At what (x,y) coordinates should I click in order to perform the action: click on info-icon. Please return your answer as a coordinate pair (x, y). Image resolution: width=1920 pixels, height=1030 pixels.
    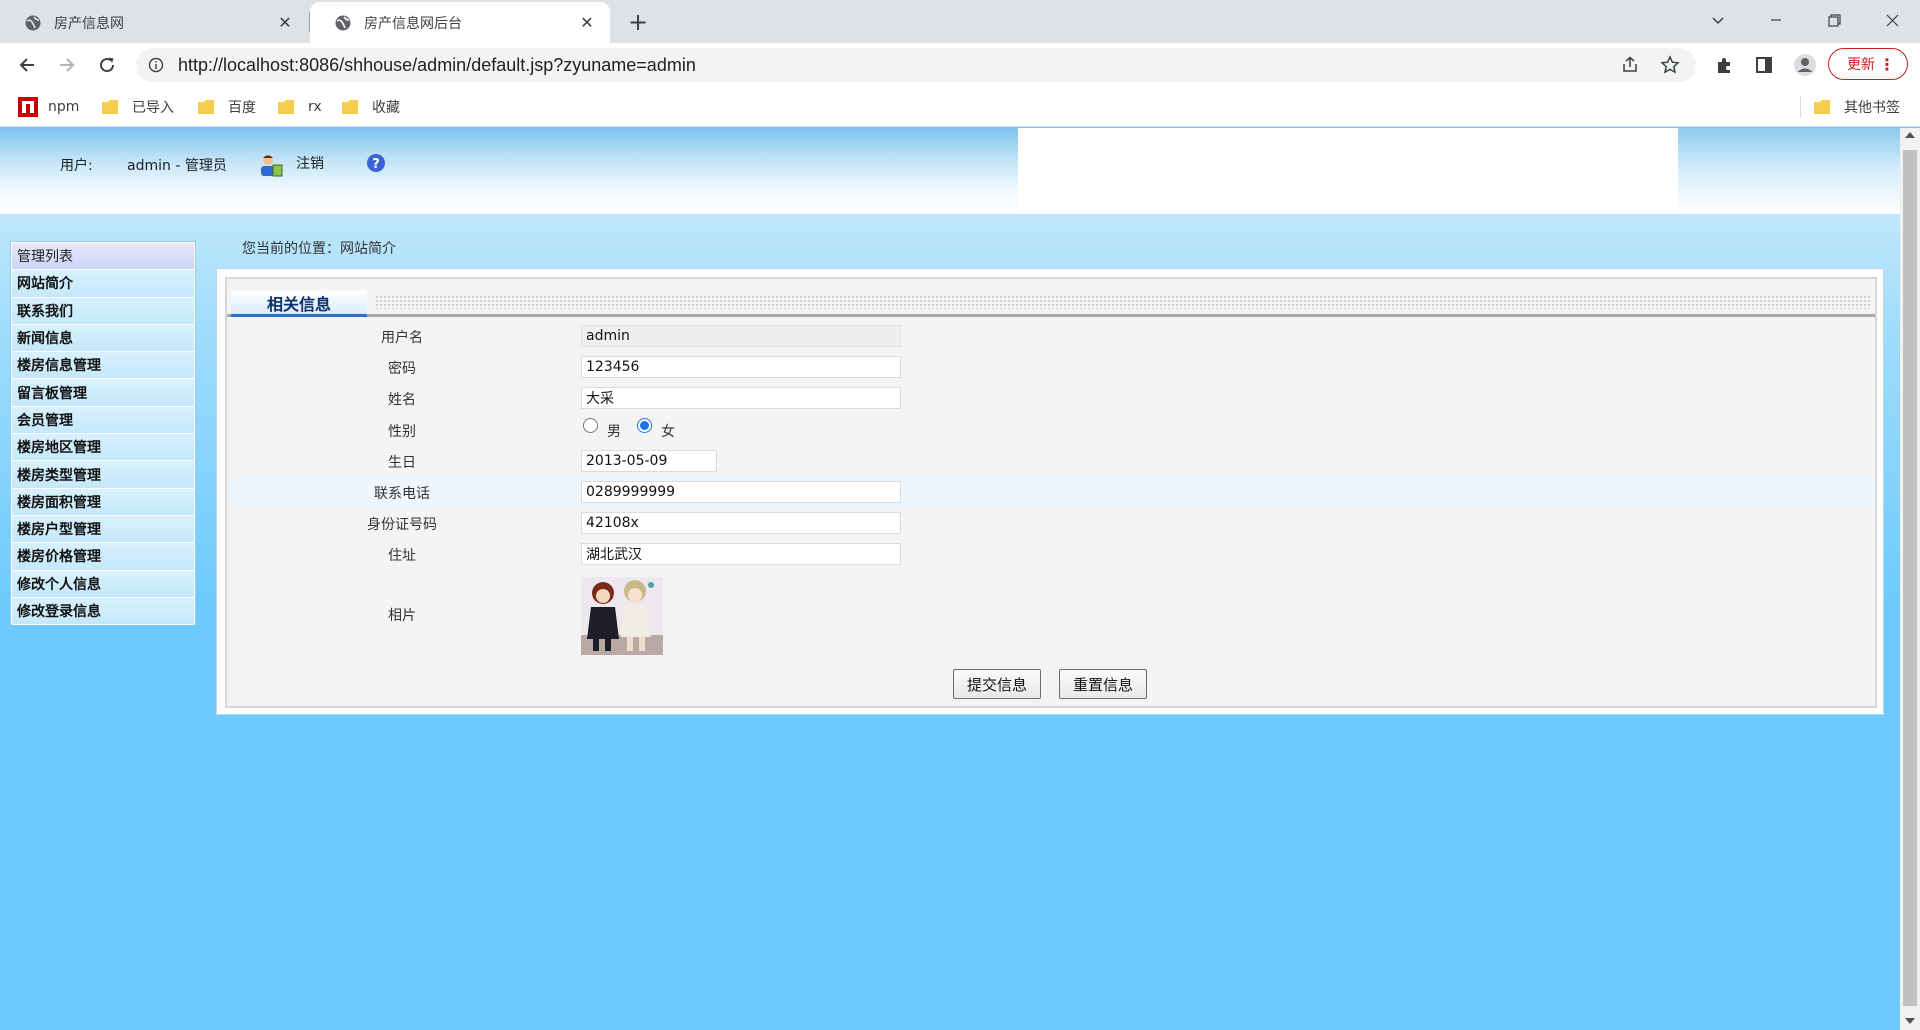
    Looking at the image, I should click on (156, 65).